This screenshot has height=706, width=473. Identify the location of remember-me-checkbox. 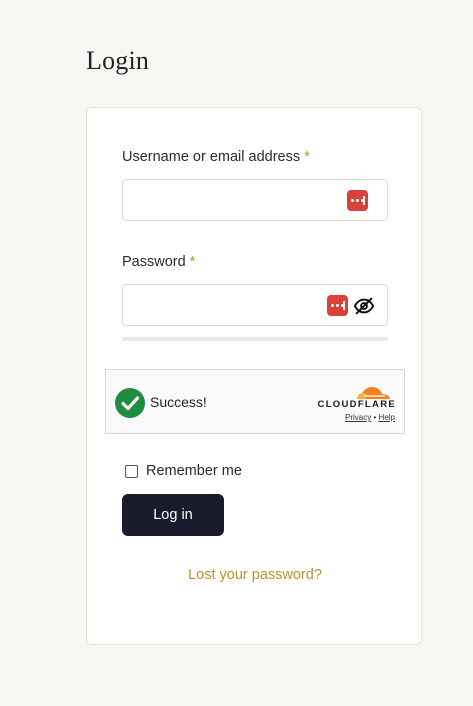
(131, 471).